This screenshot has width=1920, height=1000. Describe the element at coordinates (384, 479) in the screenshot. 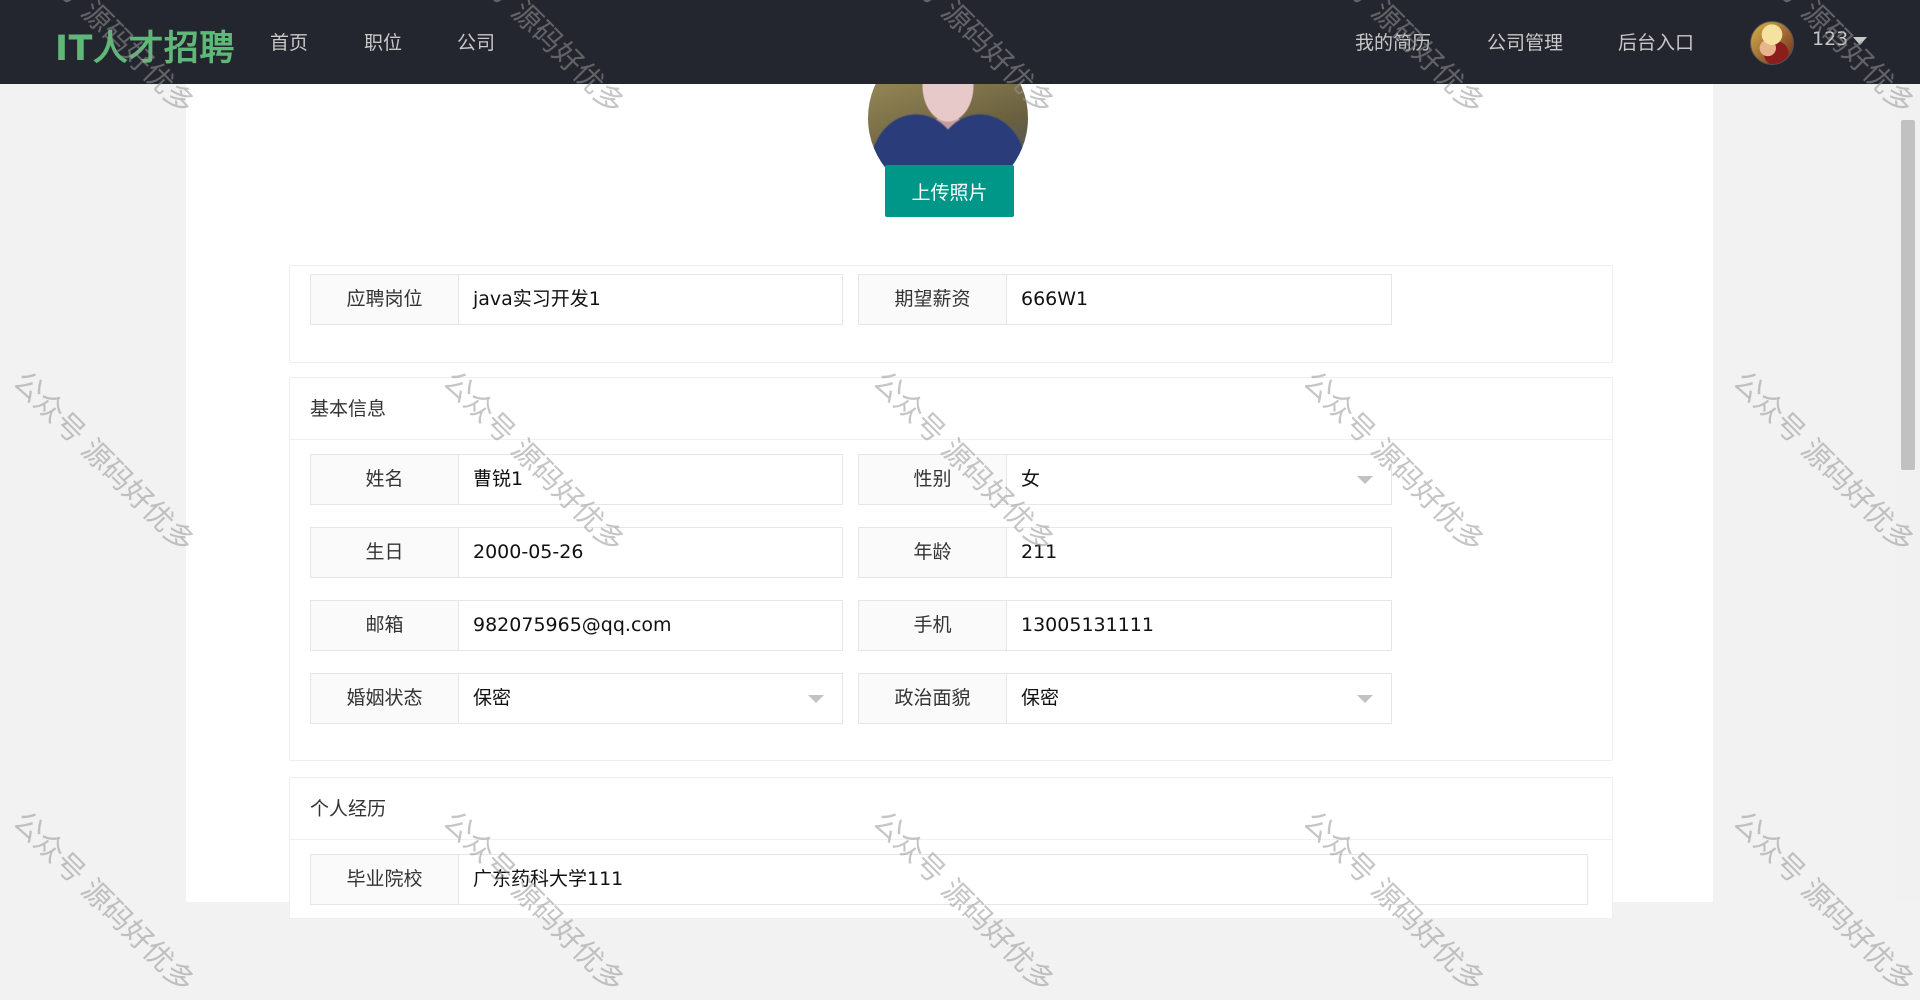

I see `name-label: 姓名` at that location.